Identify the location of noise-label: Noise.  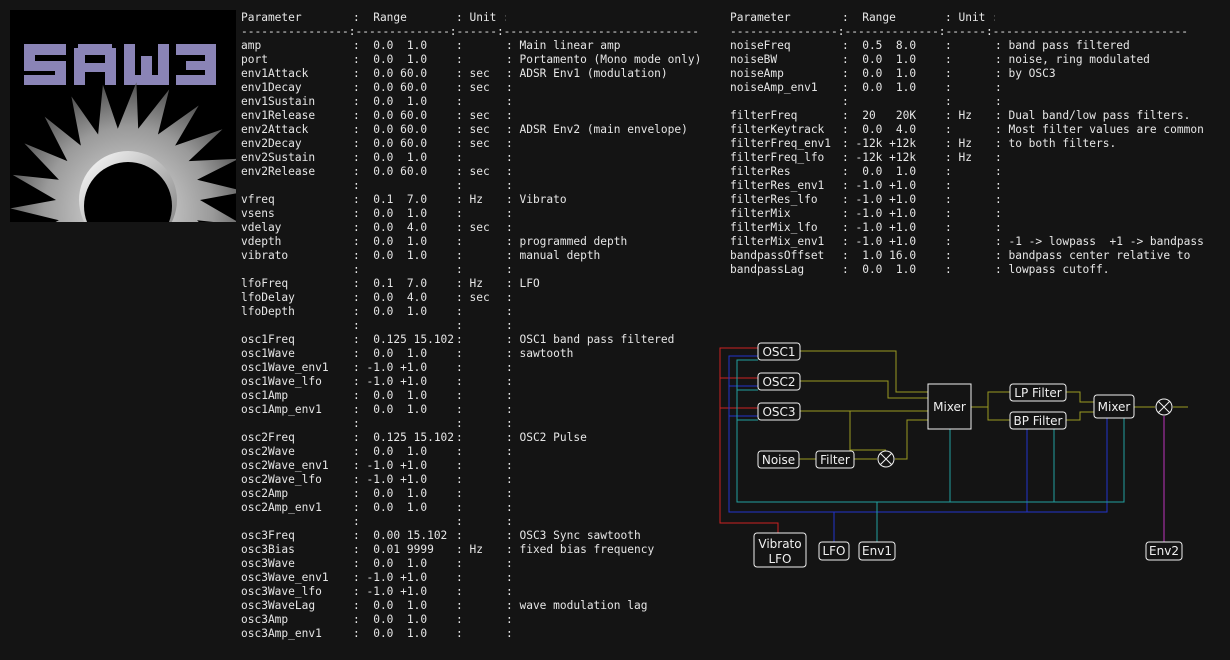
(778, 460).